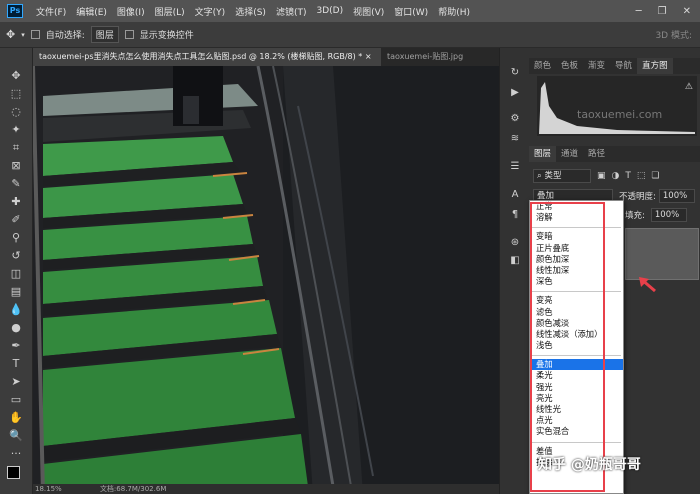 This screenshot has height=494, width=700. Describe the element at coordinates (91, 11) in the screenshot. I see `menu-edit: 编辑(E)` at that location.